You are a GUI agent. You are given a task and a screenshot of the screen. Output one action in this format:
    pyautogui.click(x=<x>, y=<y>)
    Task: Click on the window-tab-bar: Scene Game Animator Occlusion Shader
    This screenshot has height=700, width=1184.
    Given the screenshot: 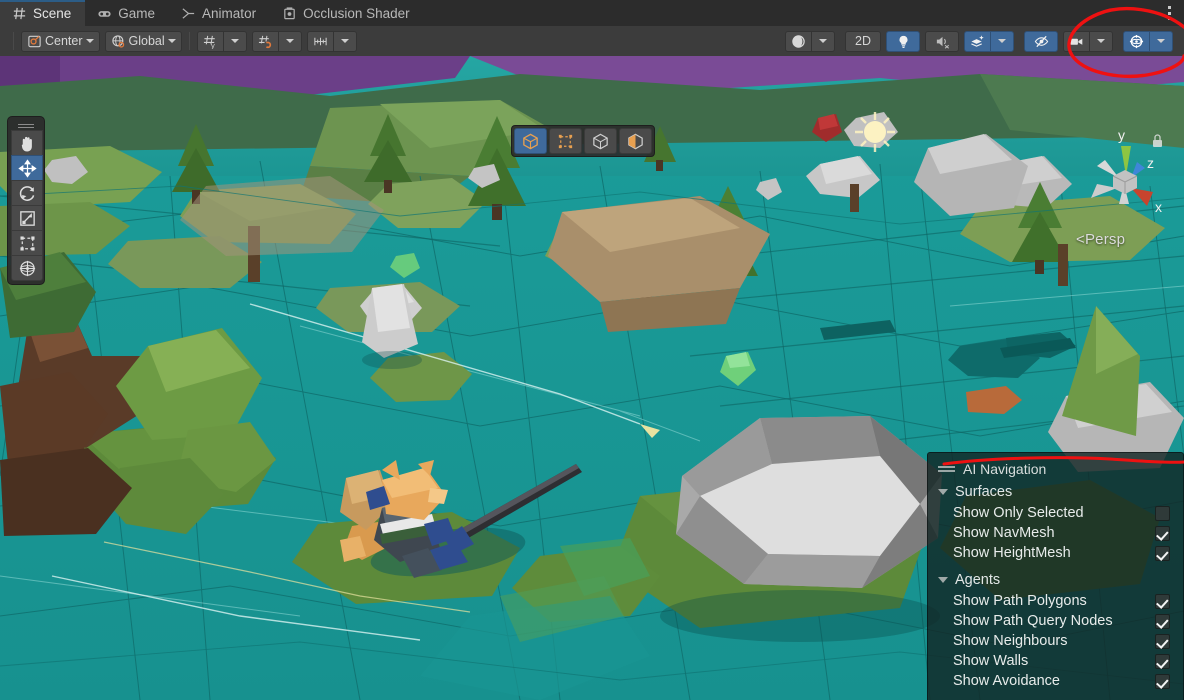 What is the action you would take?
    pyautogui.click(x=592, y=13)
    